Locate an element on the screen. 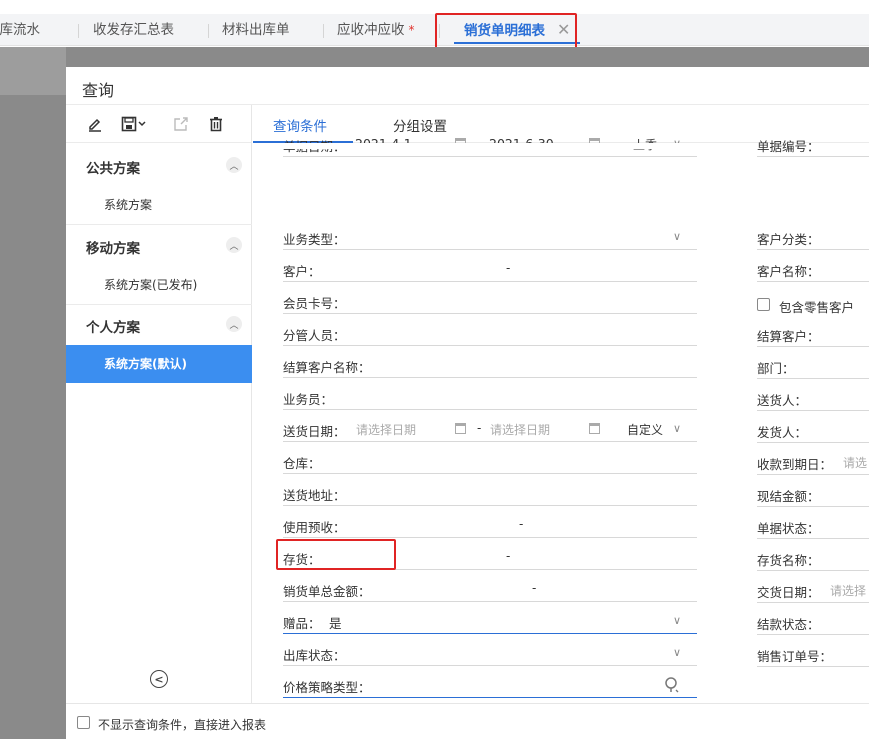 The image size is (869, 739). field-delivery-date-2: 交货日期： 请选择 is located at coordinates (813, 591).